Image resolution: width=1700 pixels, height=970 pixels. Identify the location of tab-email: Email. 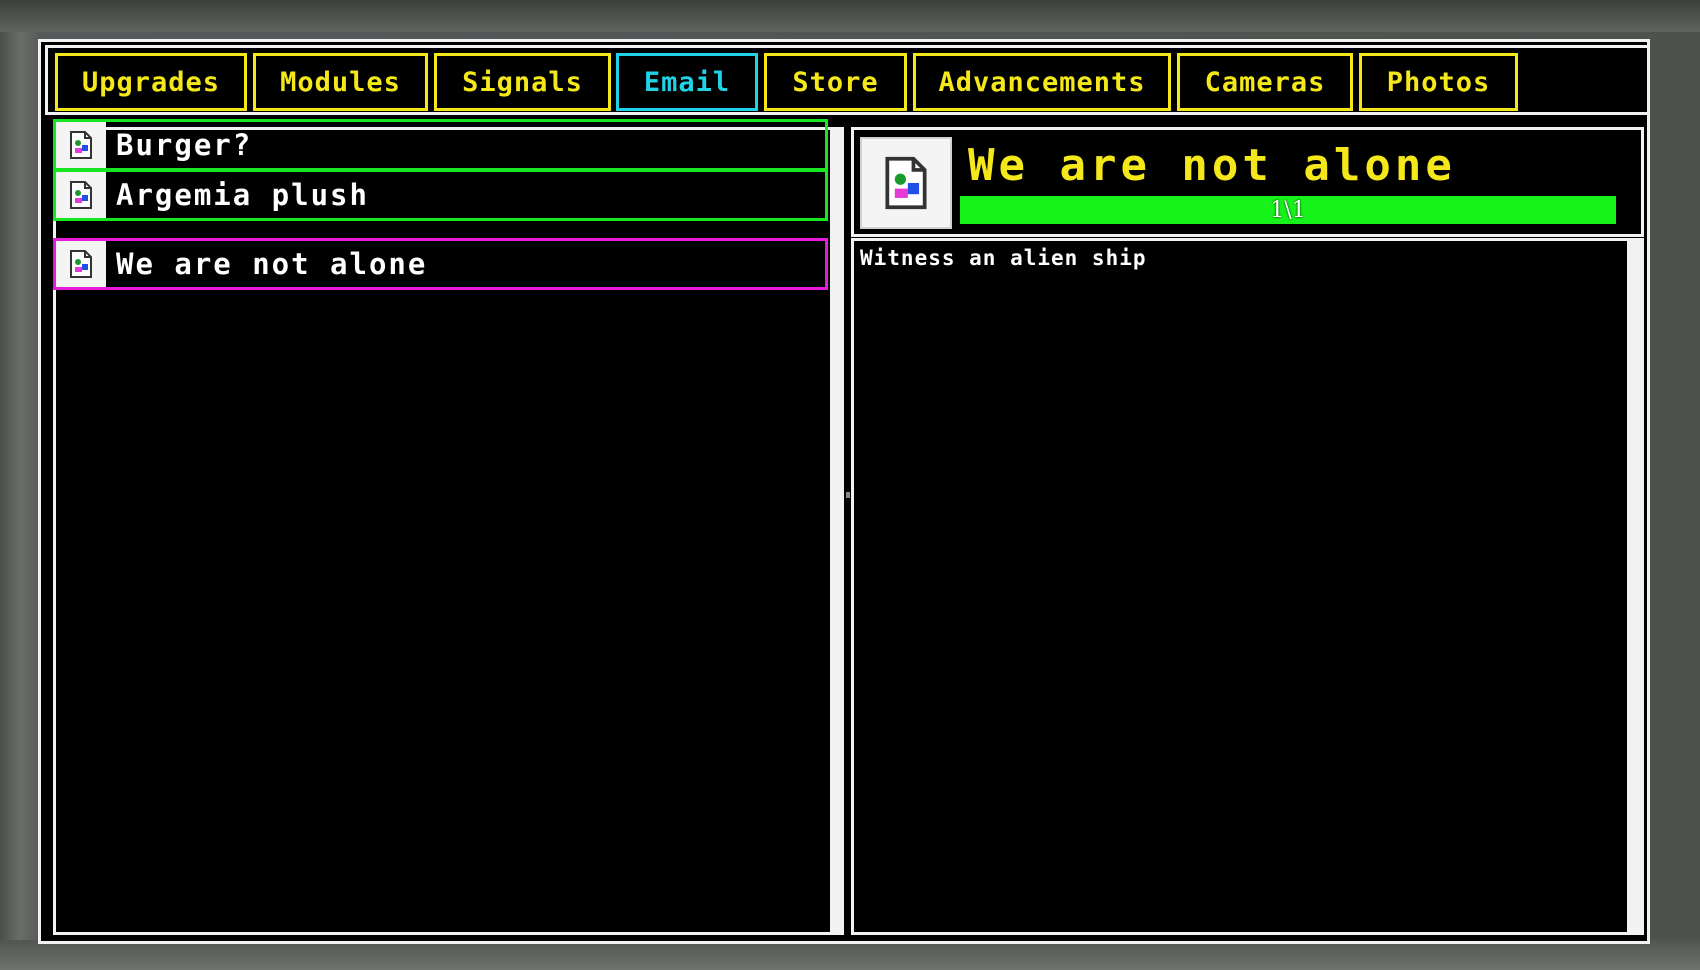
(687, 82).